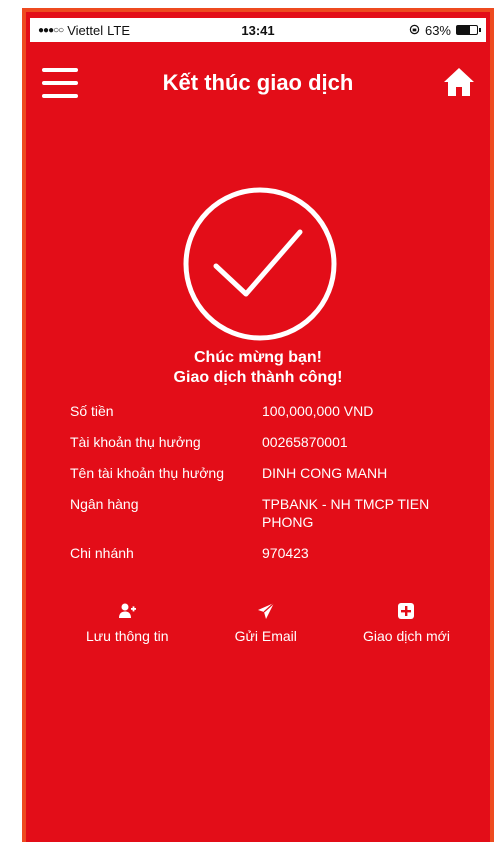 The height and width of the screenshot is (842, 502). Describe the element at coordinates (127, 623) in the screenshot. I see `save-info-button: Lưu thông tin` at that location.